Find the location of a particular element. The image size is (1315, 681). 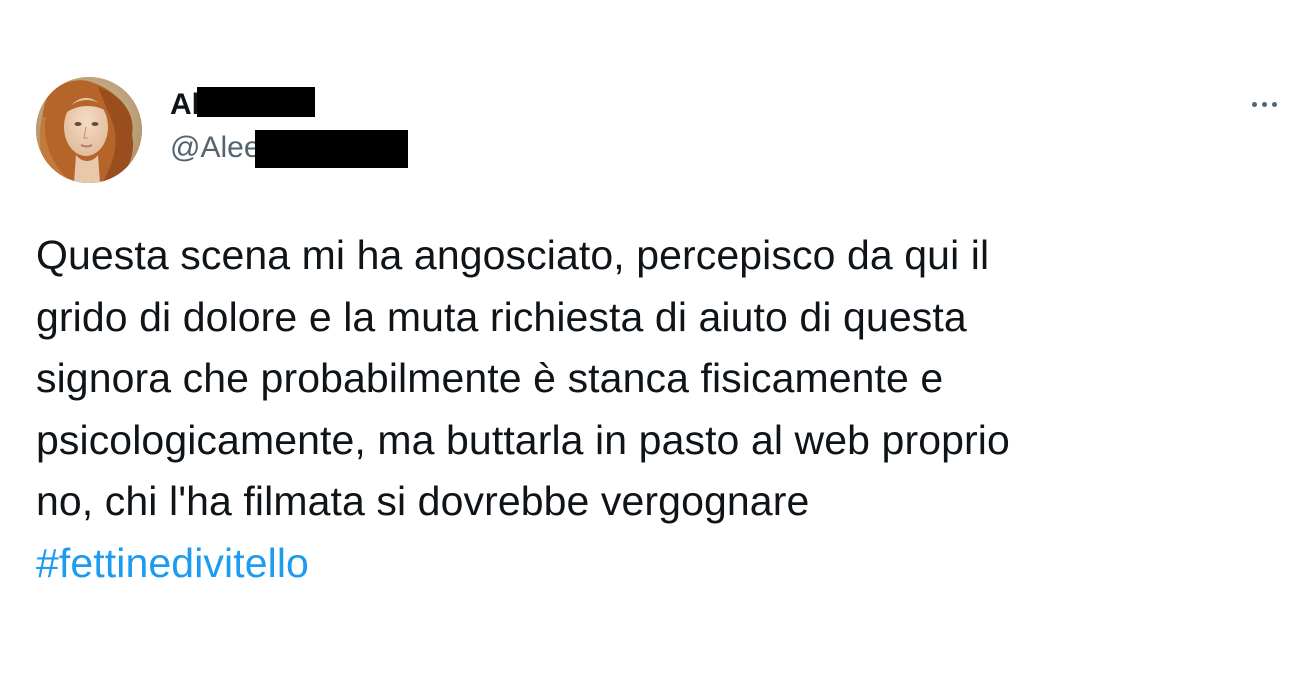

author-display-name: Al is located at coordinates (185, 105).